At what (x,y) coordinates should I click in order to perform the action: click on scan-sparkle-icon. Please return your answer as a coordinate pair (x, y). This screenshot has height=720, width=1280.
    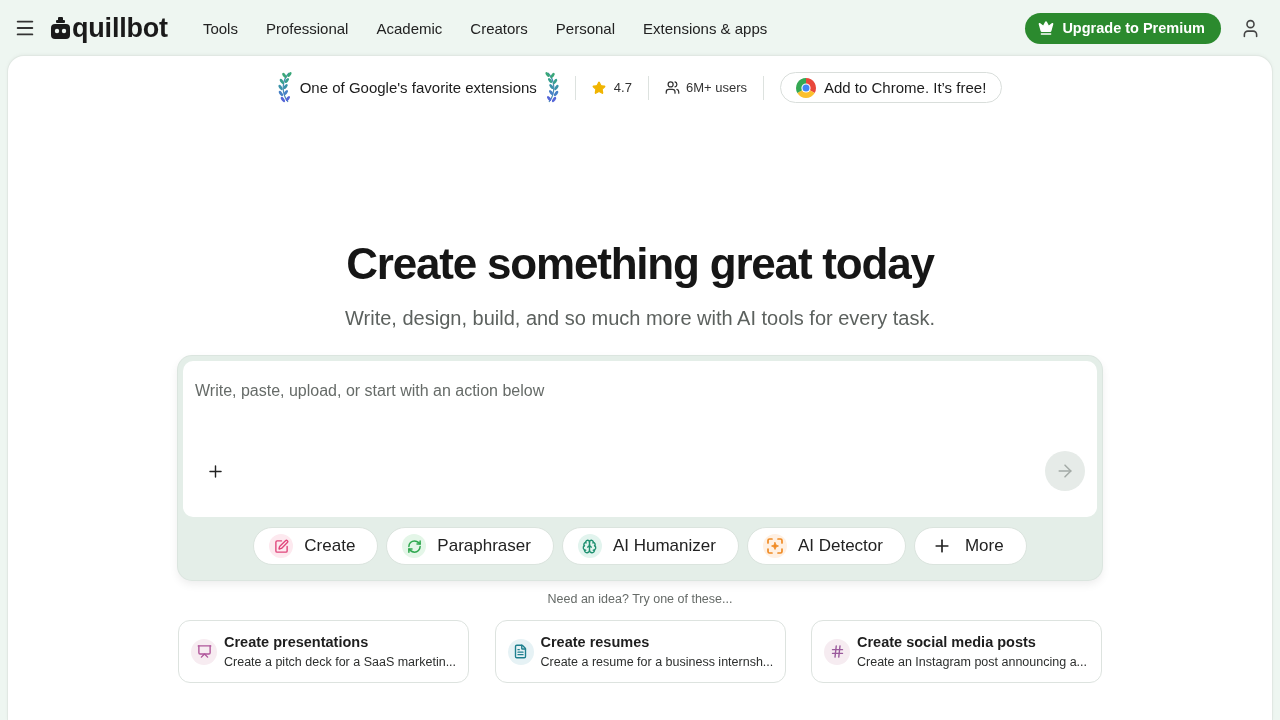
    Looking at the image, I should click on (774, 546).